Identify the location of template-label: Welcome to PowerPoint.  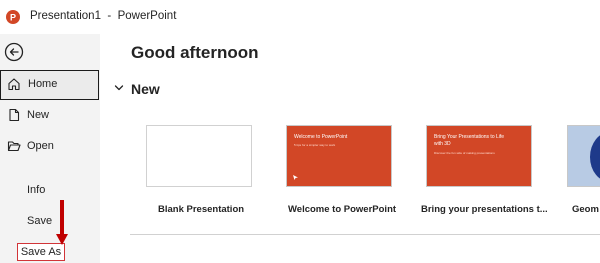
(342, 209).